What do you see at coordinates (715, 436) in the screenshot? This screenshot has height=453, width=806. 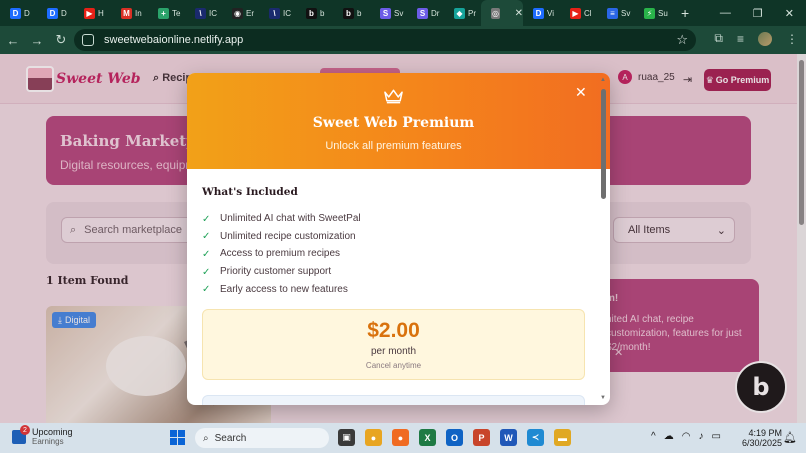 I see `battery-icon: ▭` at bounding box center [715, 436].